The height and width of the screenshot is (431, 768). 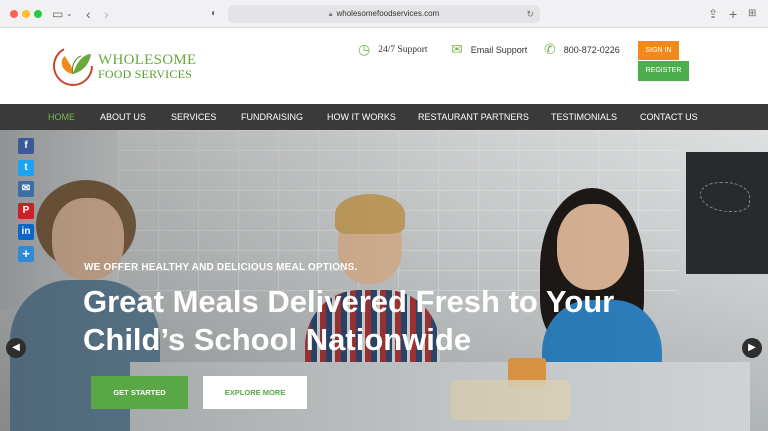 I want to click on logo-line-1: WHOLESOME, so click(x=147, y=60).